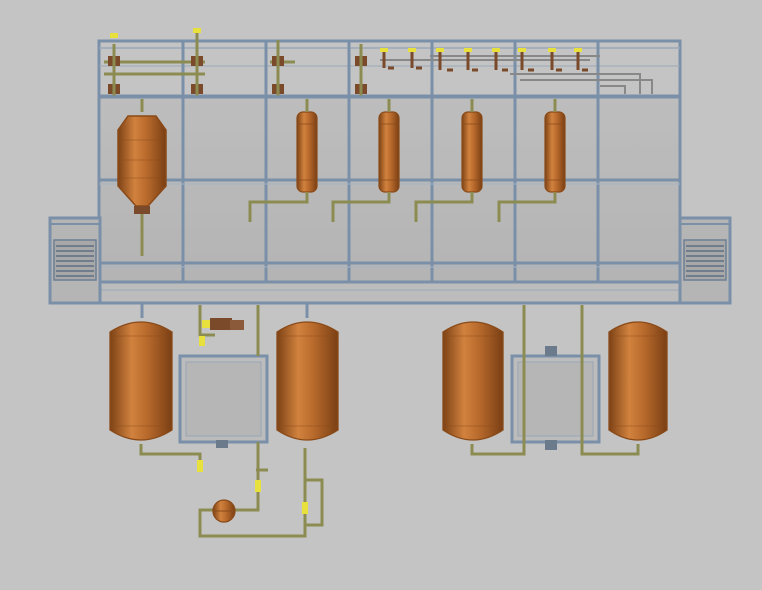 Image resolution: width=762 pixels, height=590 pixels. Describe the element at coordinates (75, 260) in the screenshot. I see `left-stair` at that location.